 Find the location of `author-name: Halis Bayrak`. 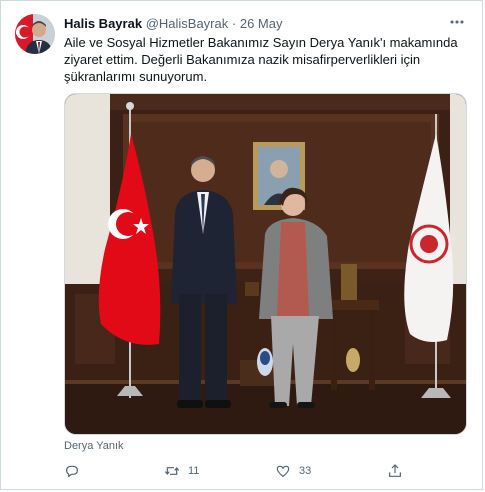

author-name: Halis Bayrak is located at coordinates (103, 23).